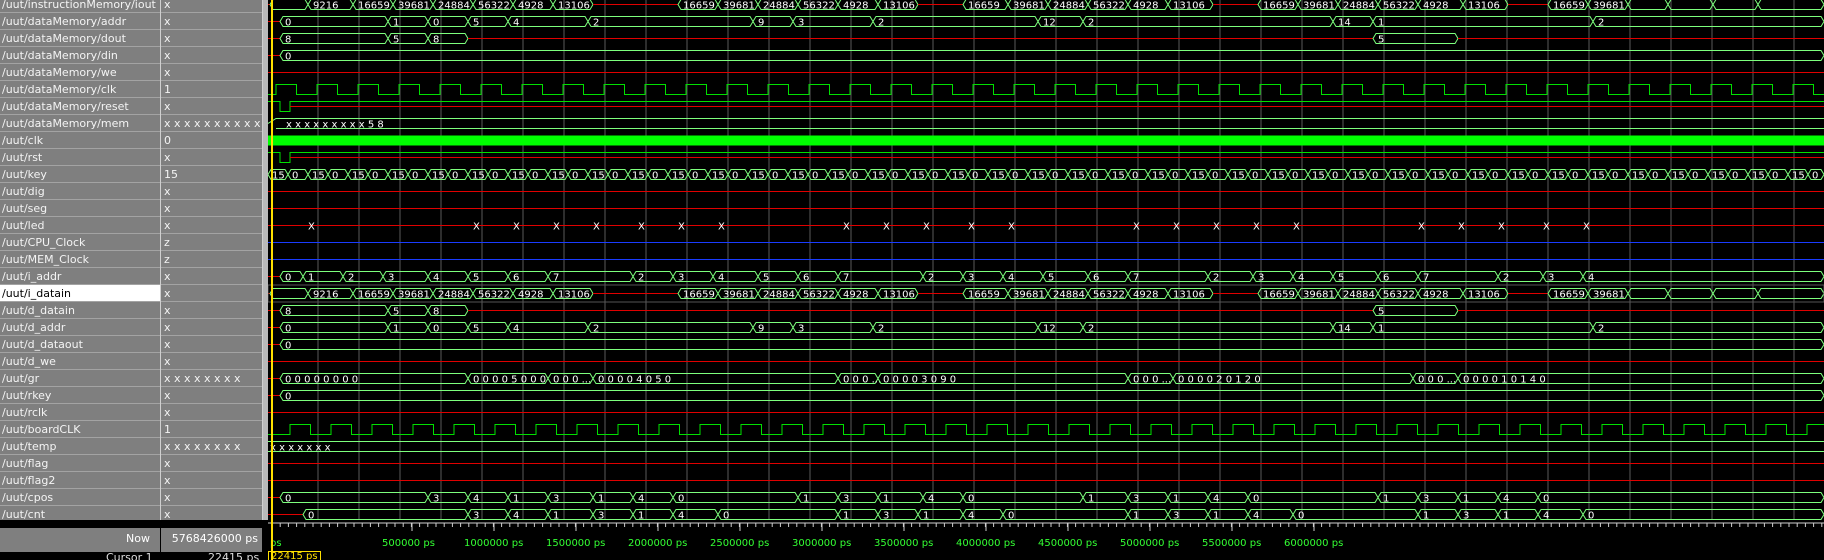 This screenshot has width=1824, height=560. What do you see at coordinates (80, 38) in the screenshot?
I see `signal-name-2: /uut/dataMemory/dout` at bounding box center [80, 38].